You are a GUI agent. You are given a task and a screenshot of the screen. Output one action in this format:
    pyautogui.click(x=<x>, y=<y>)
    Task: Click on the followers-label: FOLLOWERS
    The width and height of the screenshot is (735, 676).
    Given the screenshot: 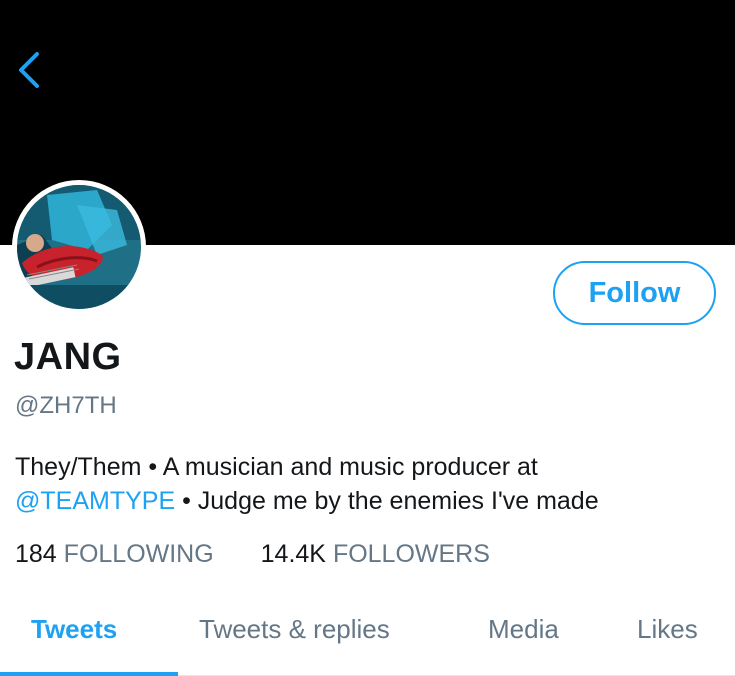 What is the action you would take?
    pyautogui.click(x=411, y=554)
    